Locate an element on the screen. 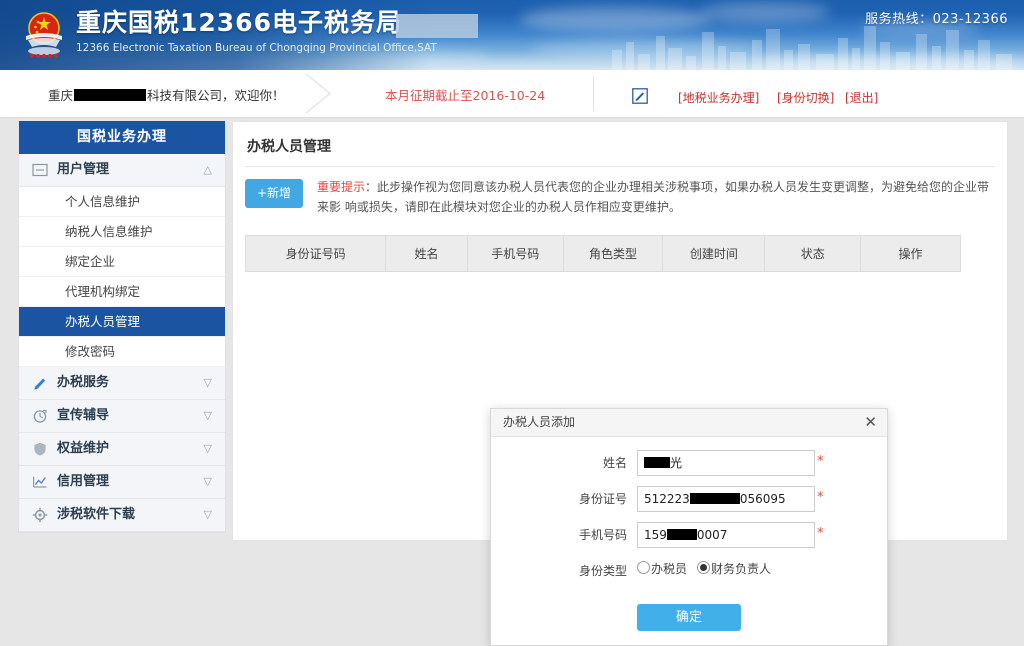 Image resolution: width=1024 pixels, height=646 pixels. title-divider is located at coordinates (620, 166).